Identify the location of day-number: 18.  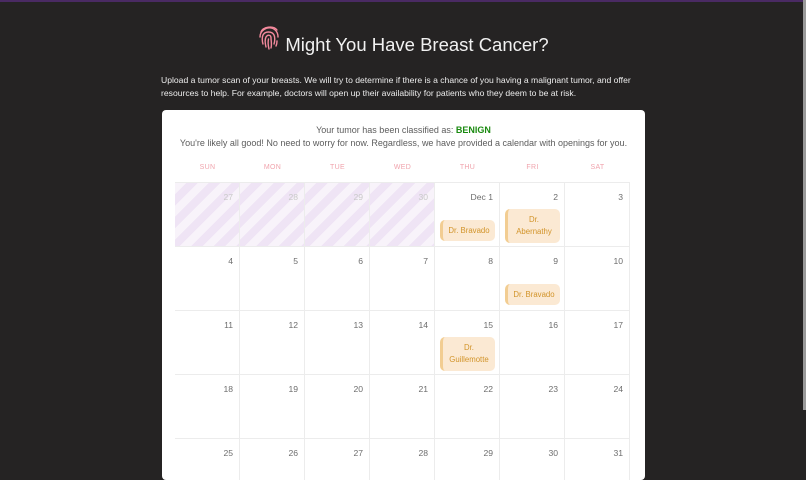
(228, 389).